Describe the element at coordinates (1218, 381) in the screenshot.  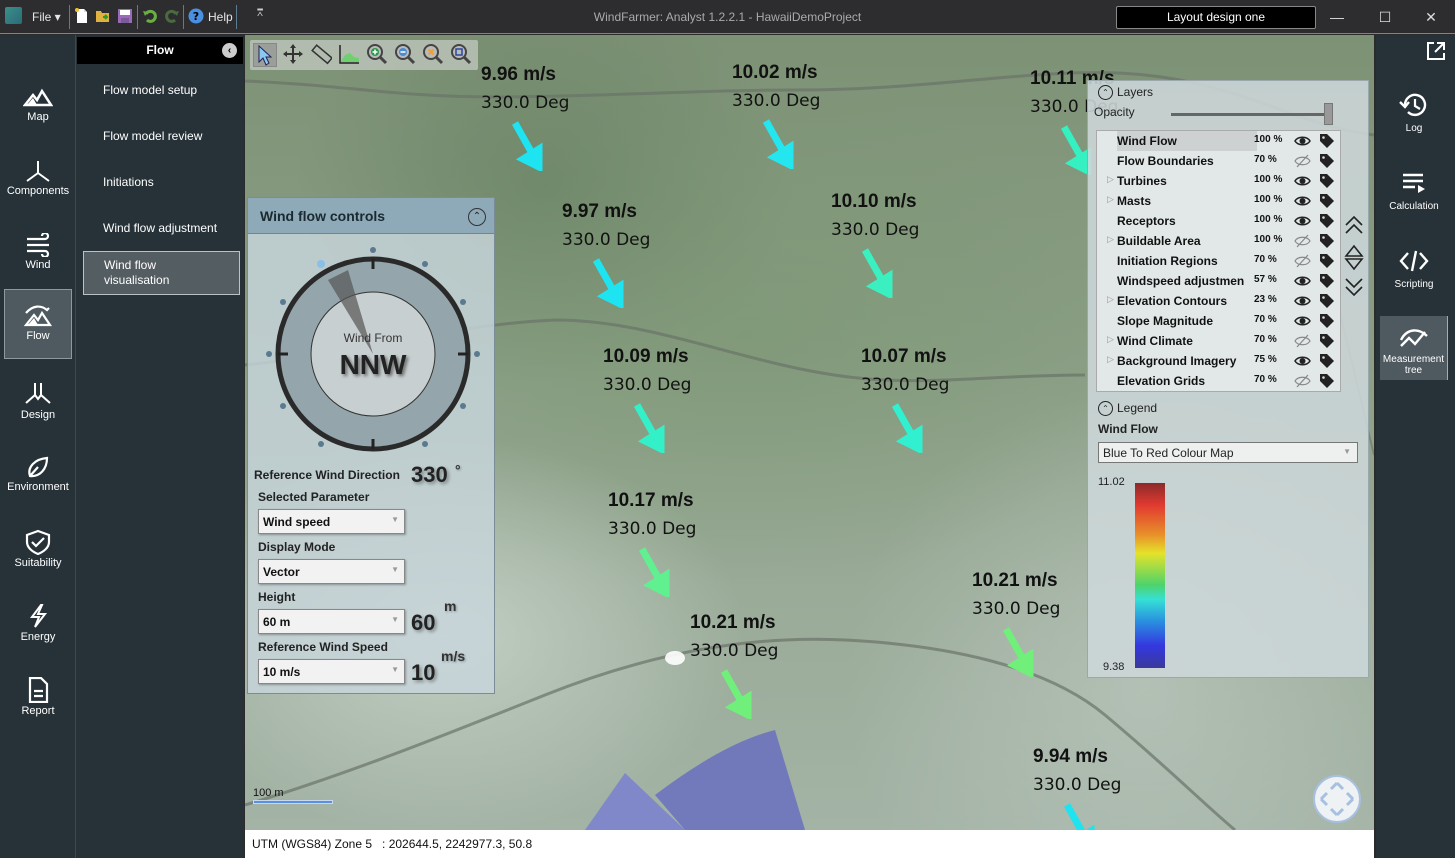
I see `layer-row: Elevation Grids 70 %` at that location.